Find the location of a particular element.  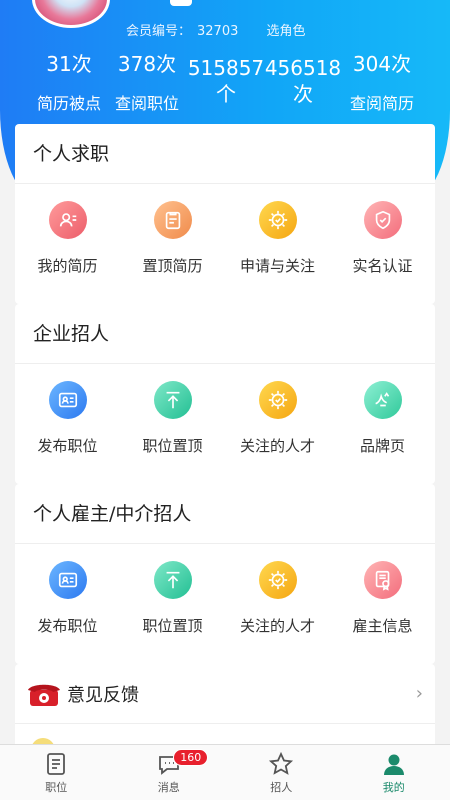

my-resume-button: 我的简历 is located at coordinates (67, 244).